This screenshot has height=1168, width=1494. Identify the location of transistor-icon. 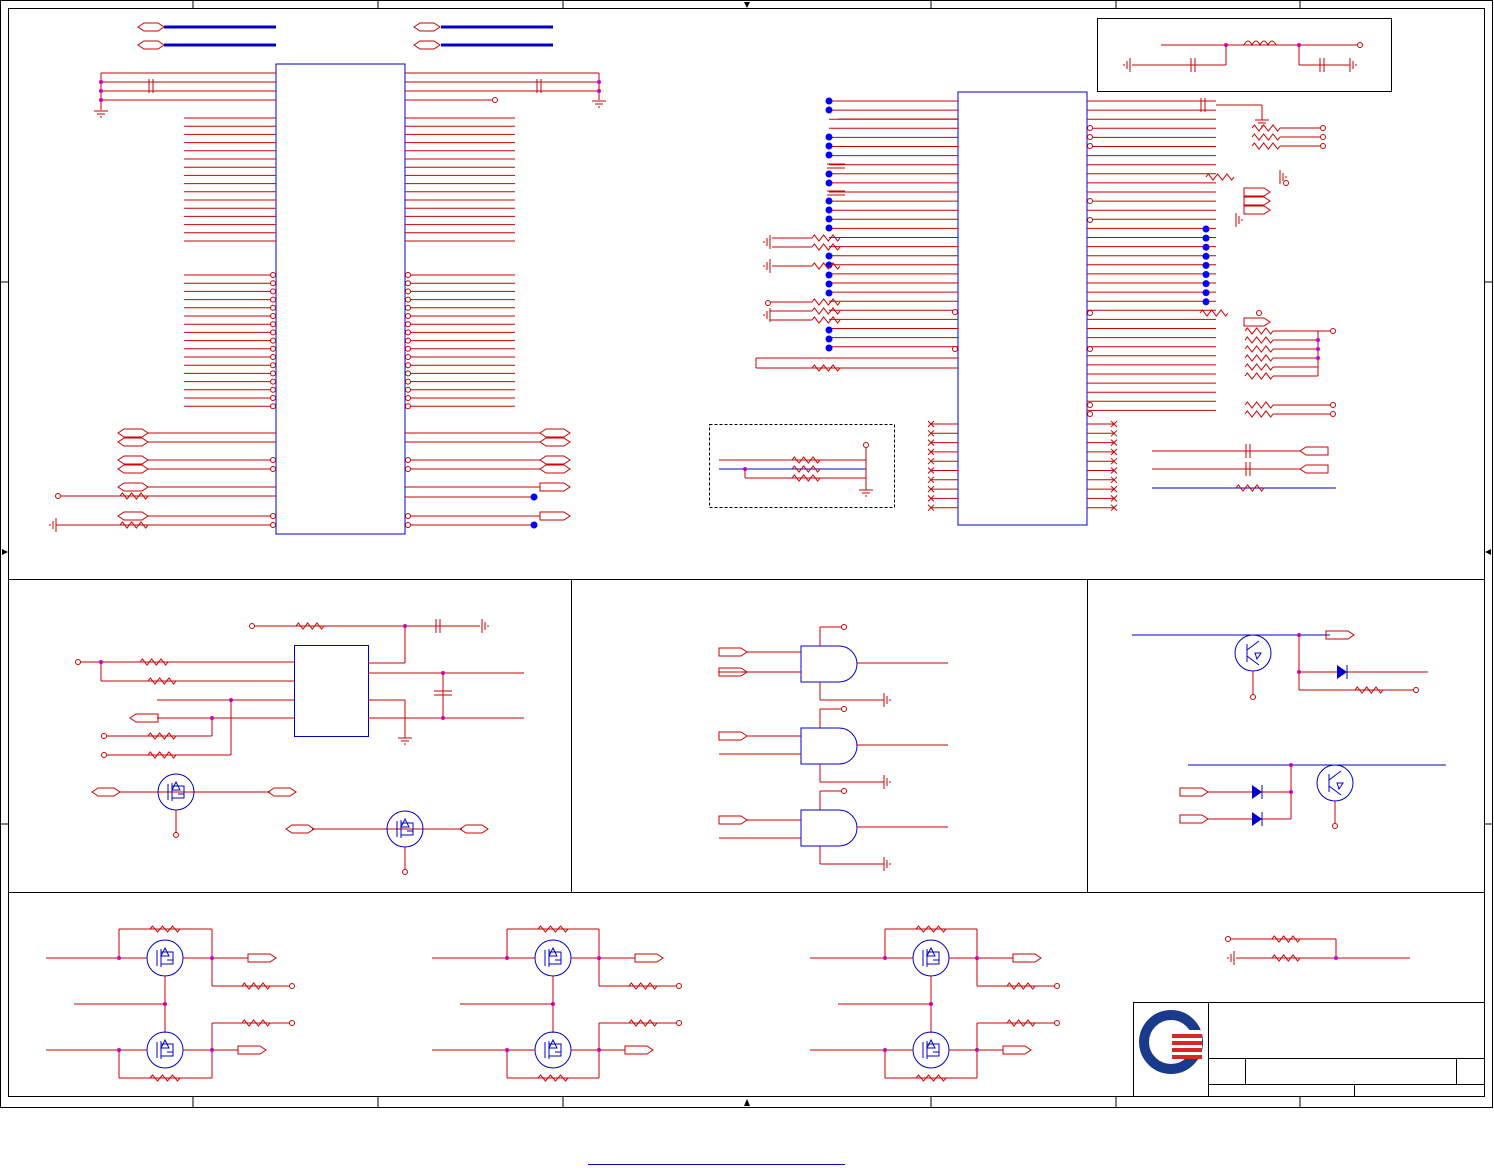
(1253, 653).